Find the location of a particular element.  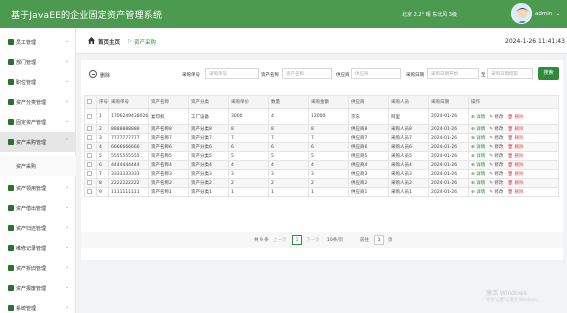

chevron-down-icon: ⌄ is located at coordinates (558, 14).